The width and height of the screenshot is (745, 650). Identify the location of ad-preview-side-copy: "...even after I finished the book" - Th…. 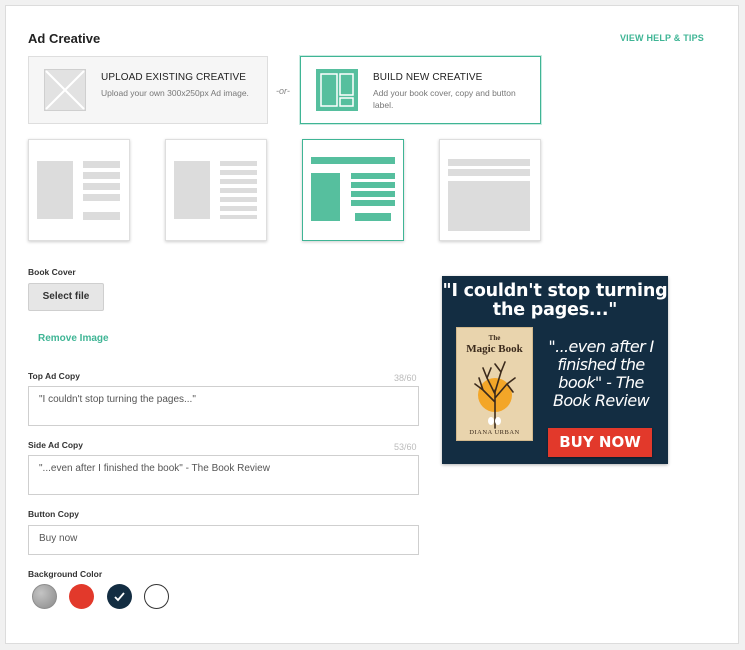
(601, 373).